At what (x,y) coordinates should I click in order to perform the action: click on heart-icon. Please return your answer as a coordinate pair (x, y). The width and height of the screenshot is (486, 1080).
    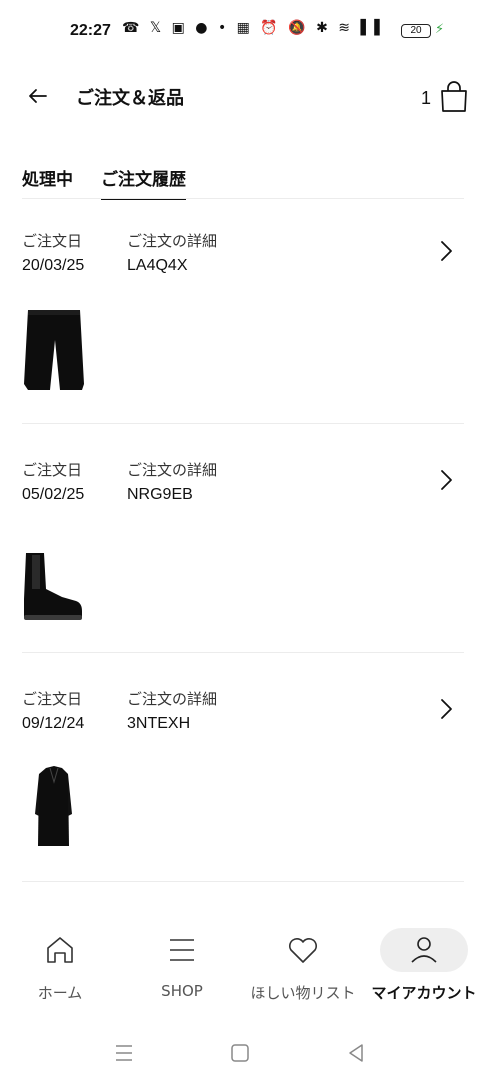
    Looking at the image, I should click on (303, 950).